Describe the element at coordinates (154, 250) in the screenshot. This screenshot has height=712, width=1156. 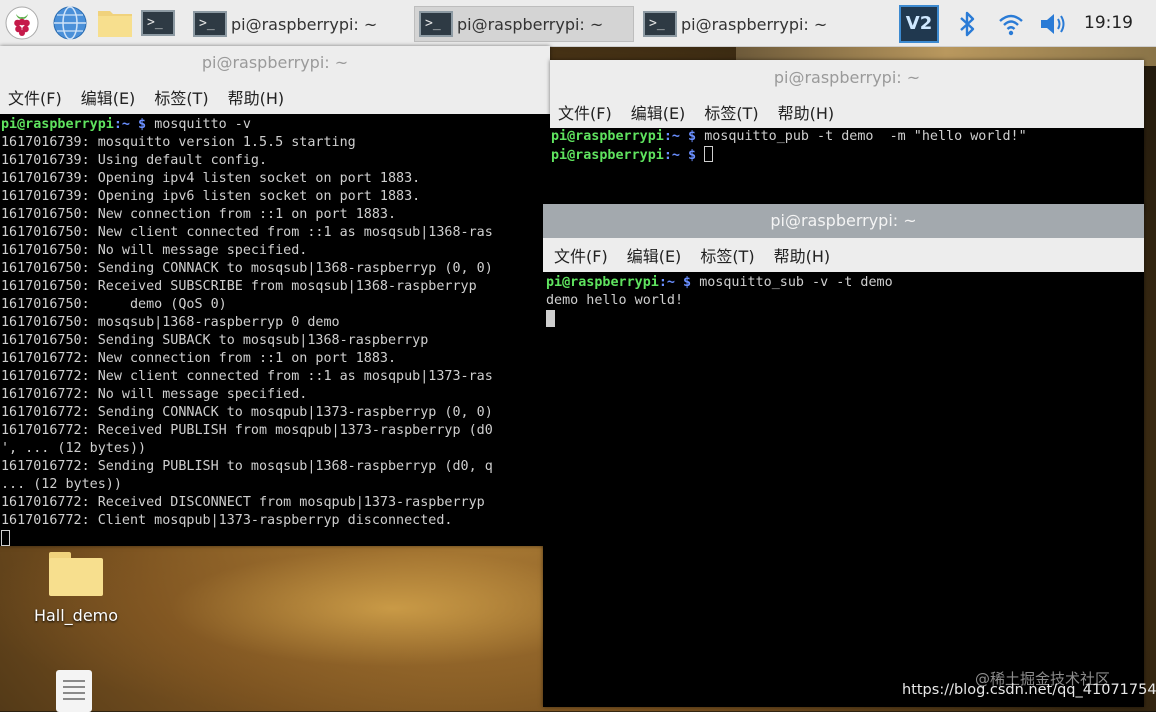
I see `log-line: 1617016750: No will message specified.` at that location.